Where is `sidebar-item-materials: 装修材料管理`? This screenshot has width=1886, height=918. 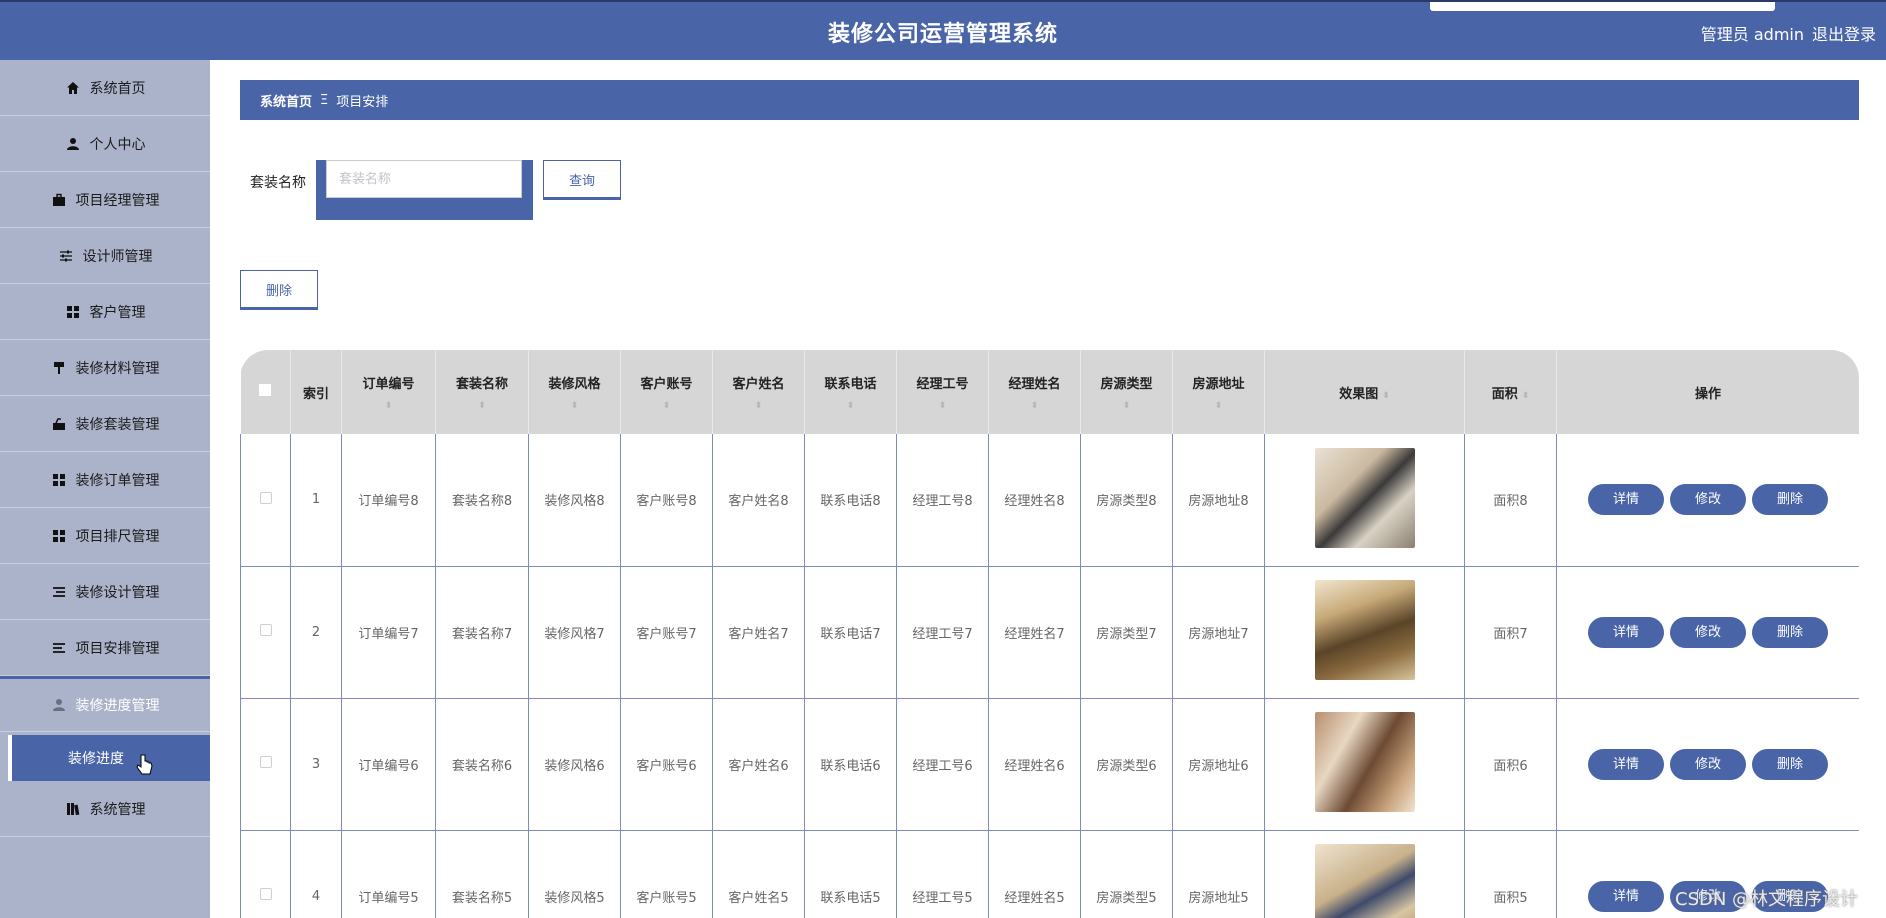 sidebar-item-materials: 装修材料管理 is located at coordinates (105, 368).